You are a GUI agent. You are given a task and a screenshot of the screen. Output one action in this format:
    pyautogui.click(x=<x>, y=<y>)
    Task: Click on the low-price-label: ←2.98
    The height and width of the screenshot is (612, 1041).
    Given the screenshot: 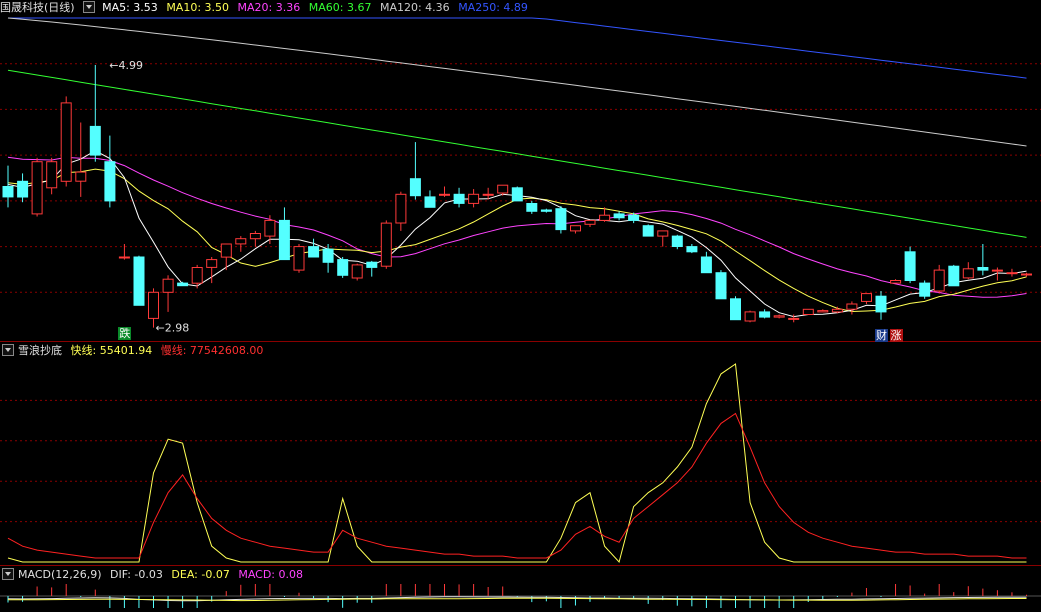 What is the action you would take?
    pyautogui.click(x=173, y=328)
    